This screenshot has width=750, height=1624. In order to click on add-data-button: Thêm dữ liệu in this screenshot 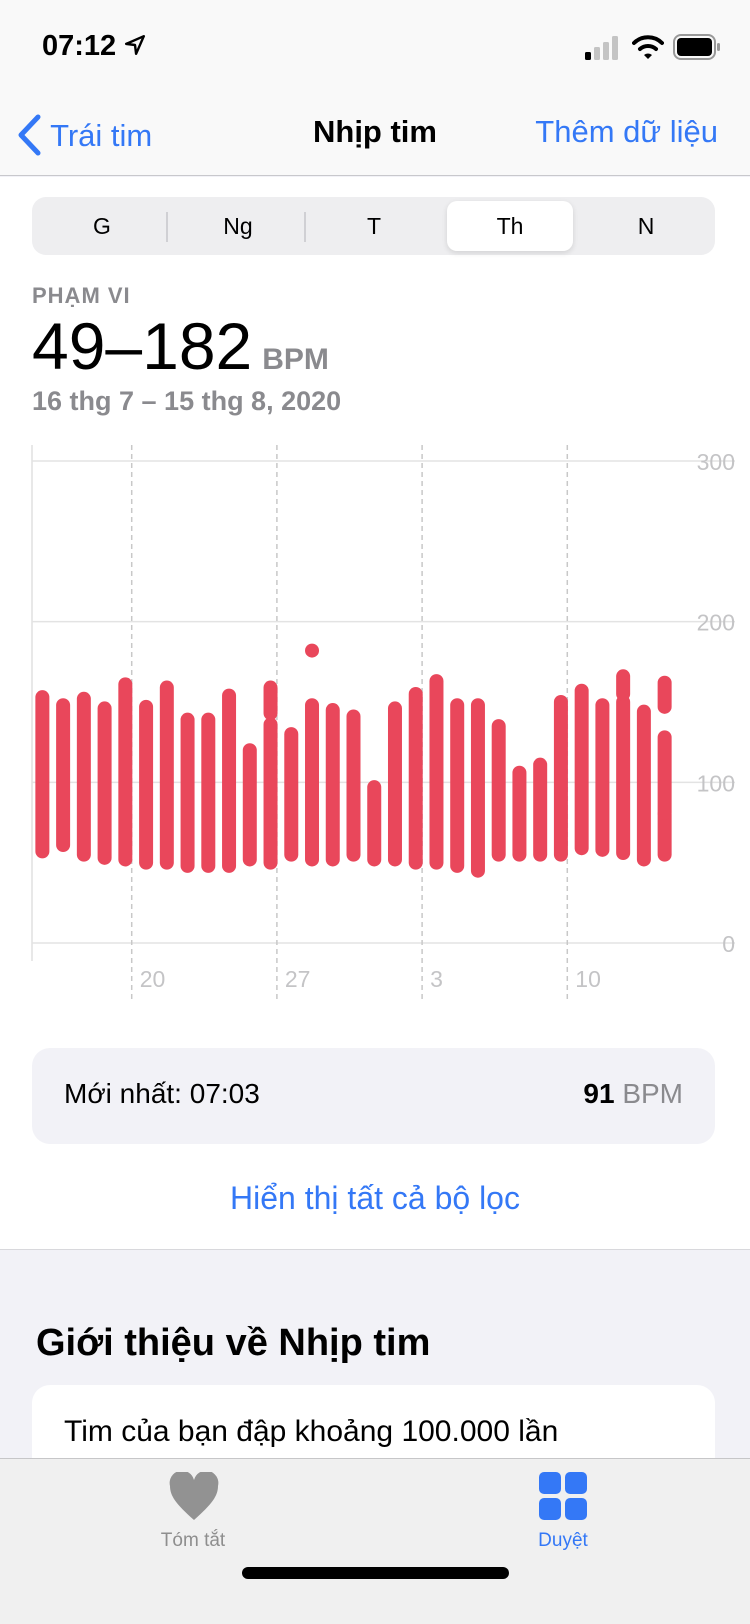, I will do `click(626, 132)`.